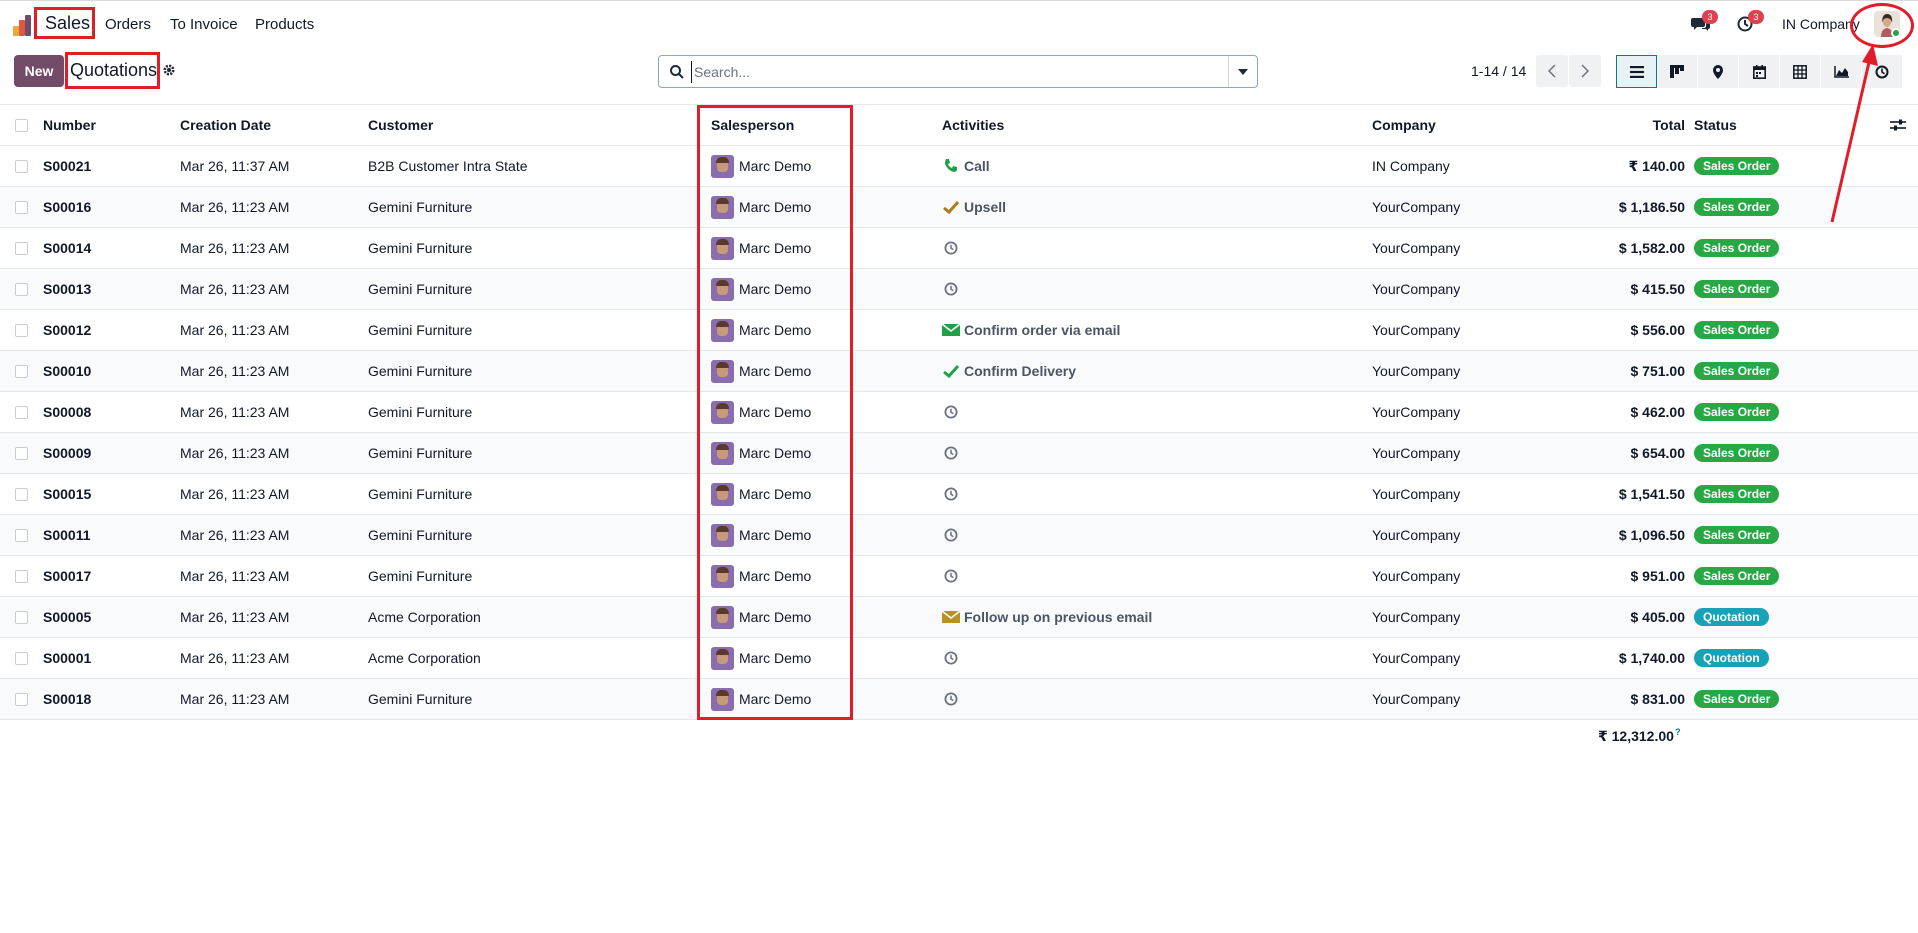  I want to click on select-all-checkbox, so click(21, 125).